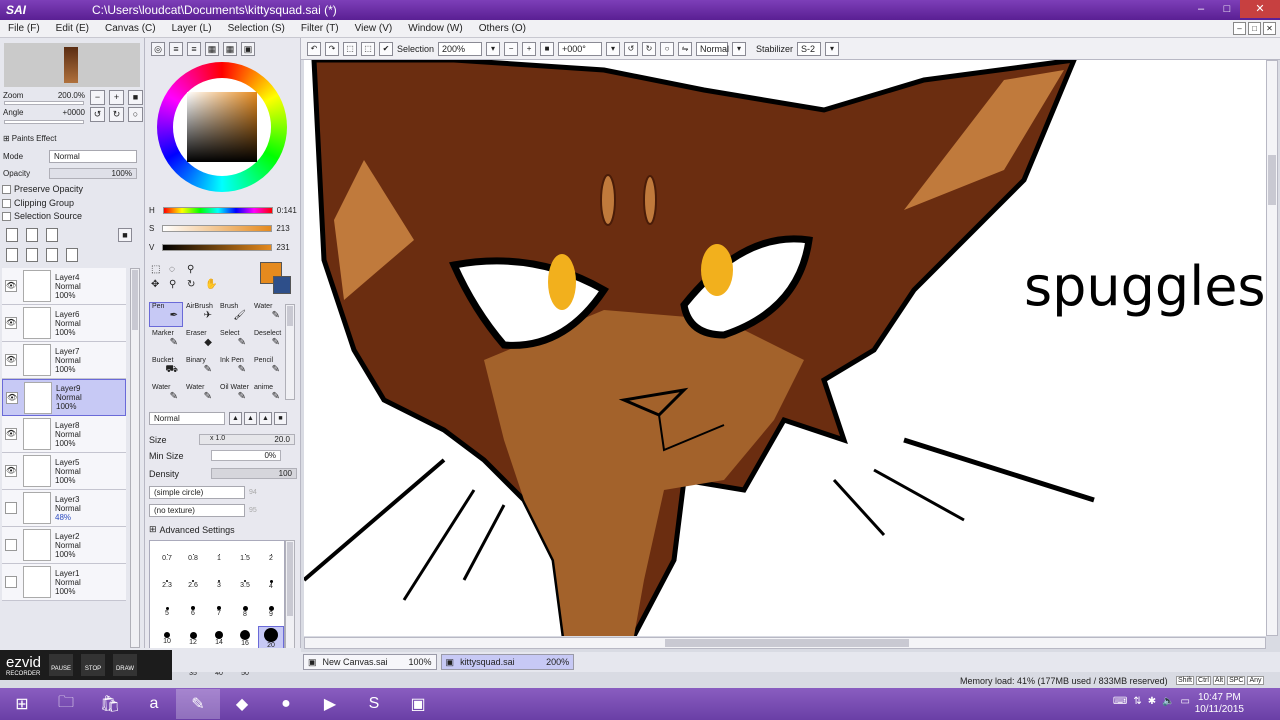 This screenshot has width=1280, height=720. Describe the element at coordinates (193, 584) in the screenshot. I see `brush-size-preset: 2.6` at that location.